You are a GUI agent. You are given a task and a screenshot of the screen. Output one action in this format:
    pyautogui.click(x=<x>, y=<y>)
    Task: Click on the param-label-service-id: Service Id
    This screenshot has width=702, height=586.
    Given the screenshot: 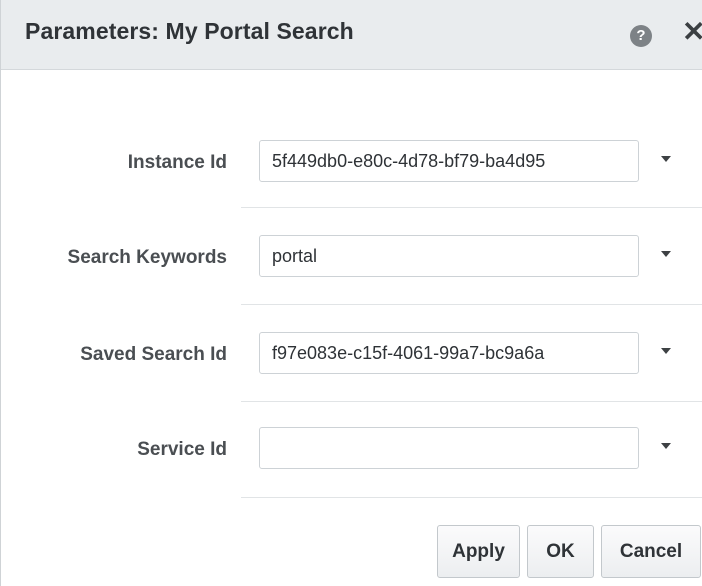 What is the action you would take?
    pyautogui.click(x=182, y=449)
    